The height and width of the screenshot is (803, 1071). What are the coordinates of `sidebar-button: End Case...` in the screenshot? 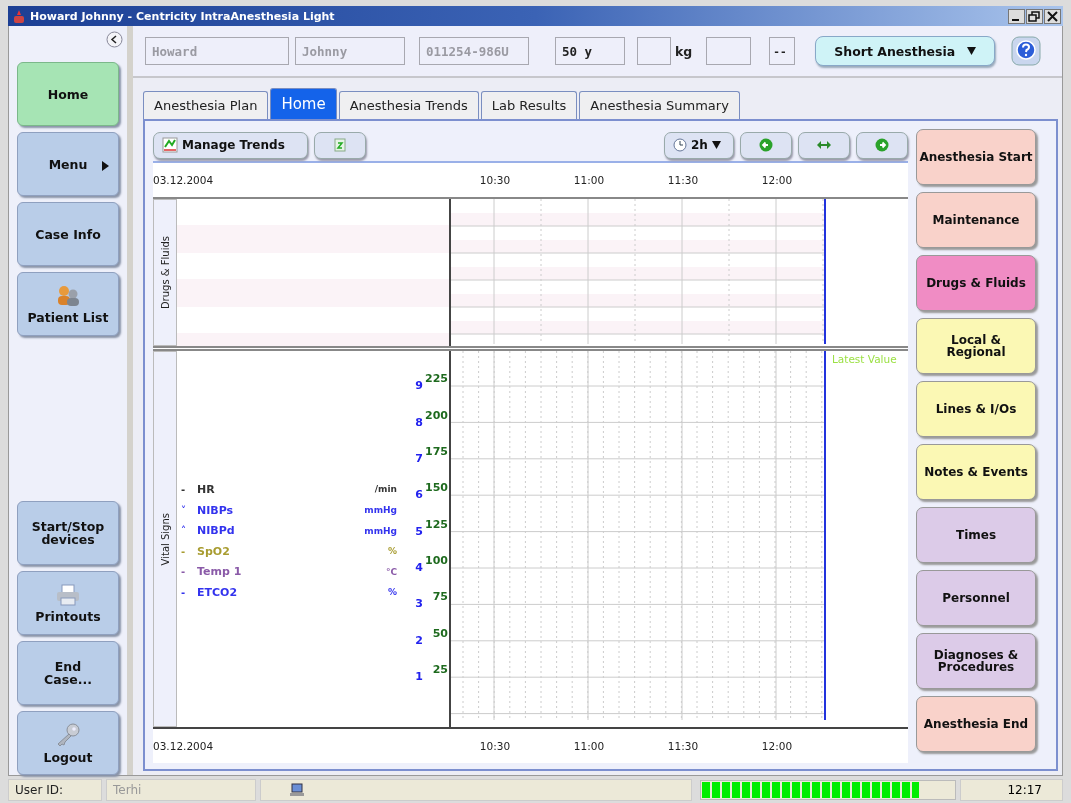 It's located at (68, 673).